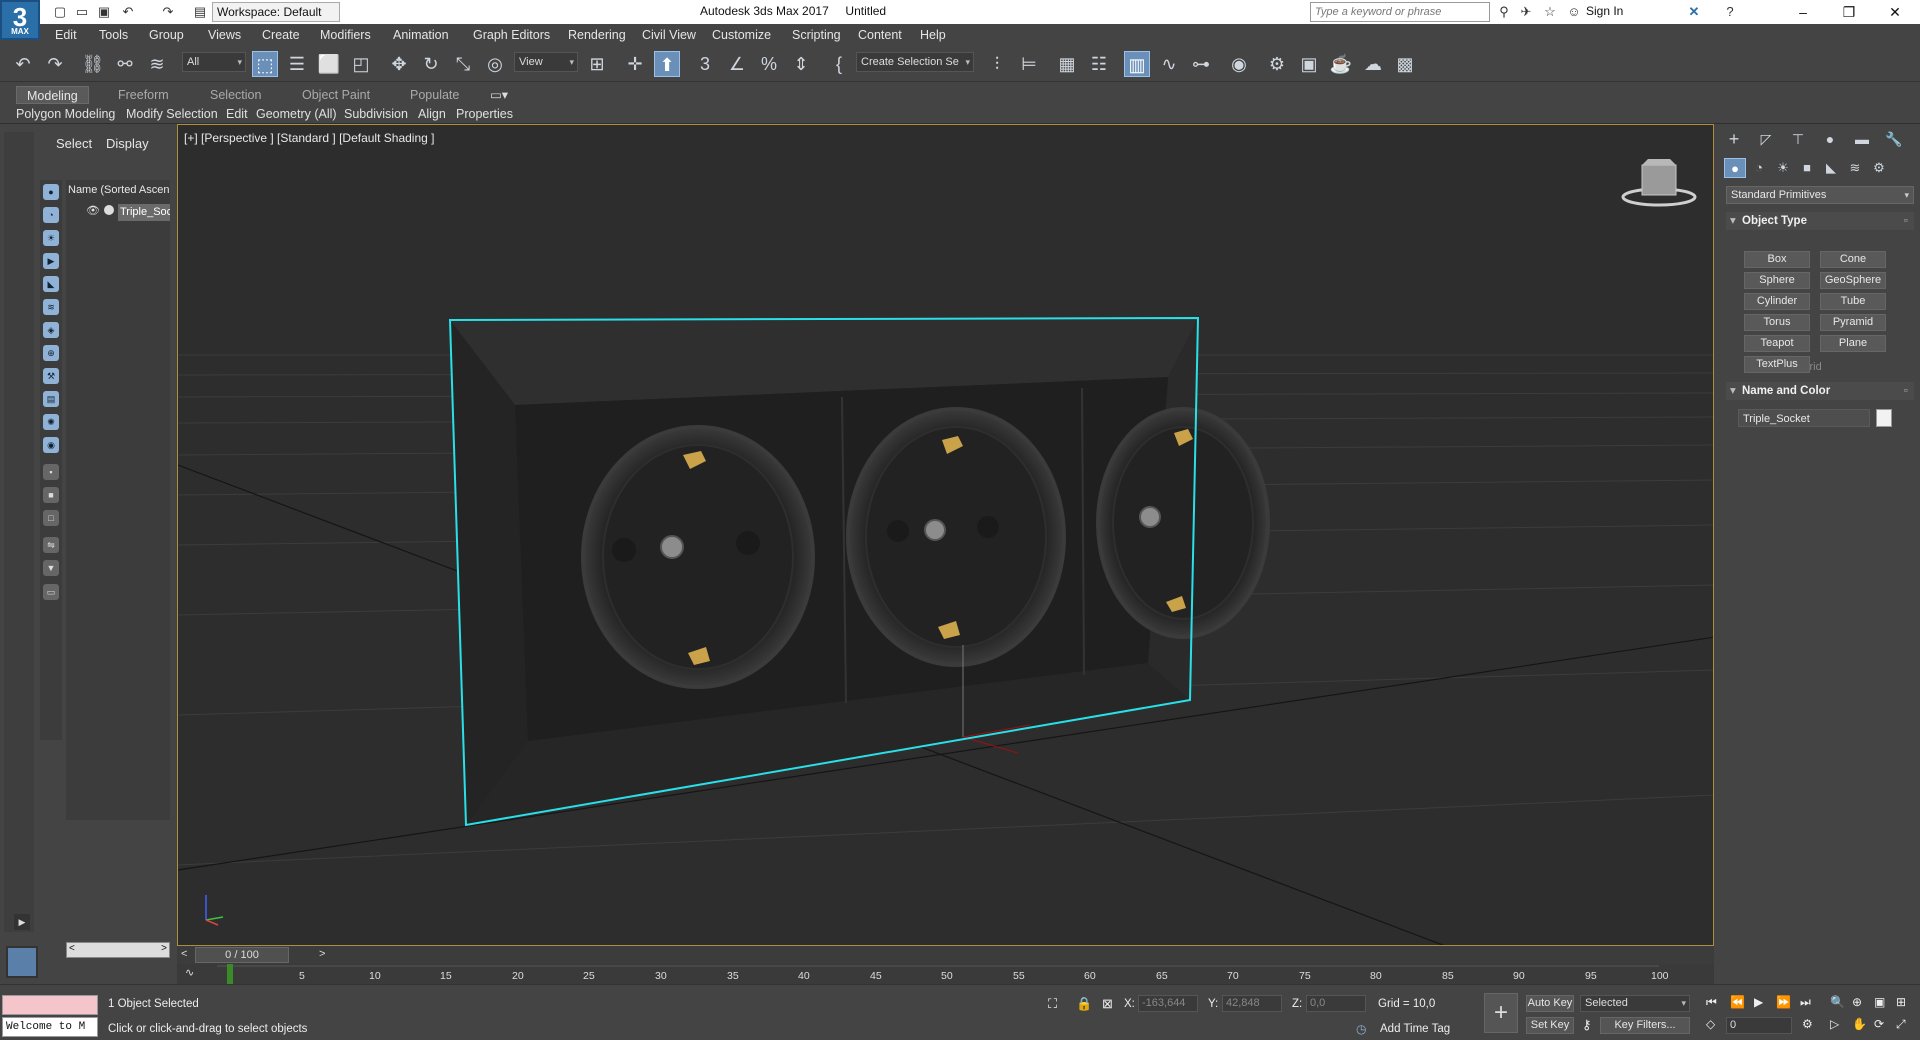  What do you see at coordinates (93, 64) in the screenshot?
I see `link-icon: ⛓` at bounding box center [93, 64].